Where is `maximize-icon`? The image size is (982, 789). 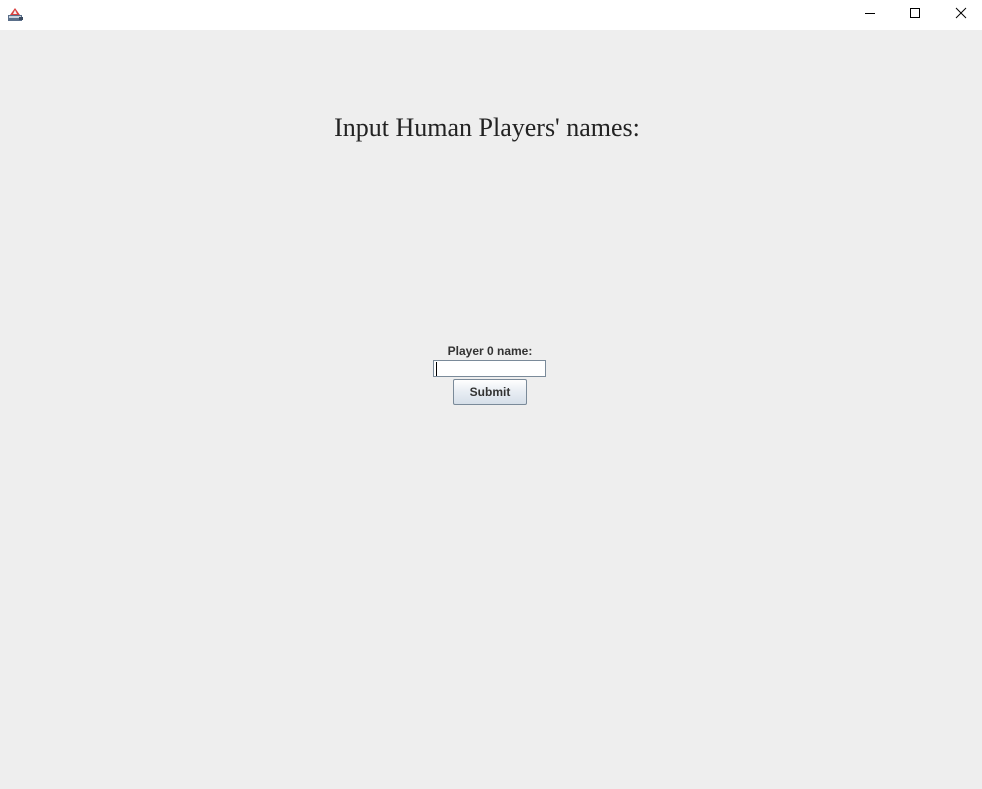 maximize-icon is located at coordinates (915, 15).